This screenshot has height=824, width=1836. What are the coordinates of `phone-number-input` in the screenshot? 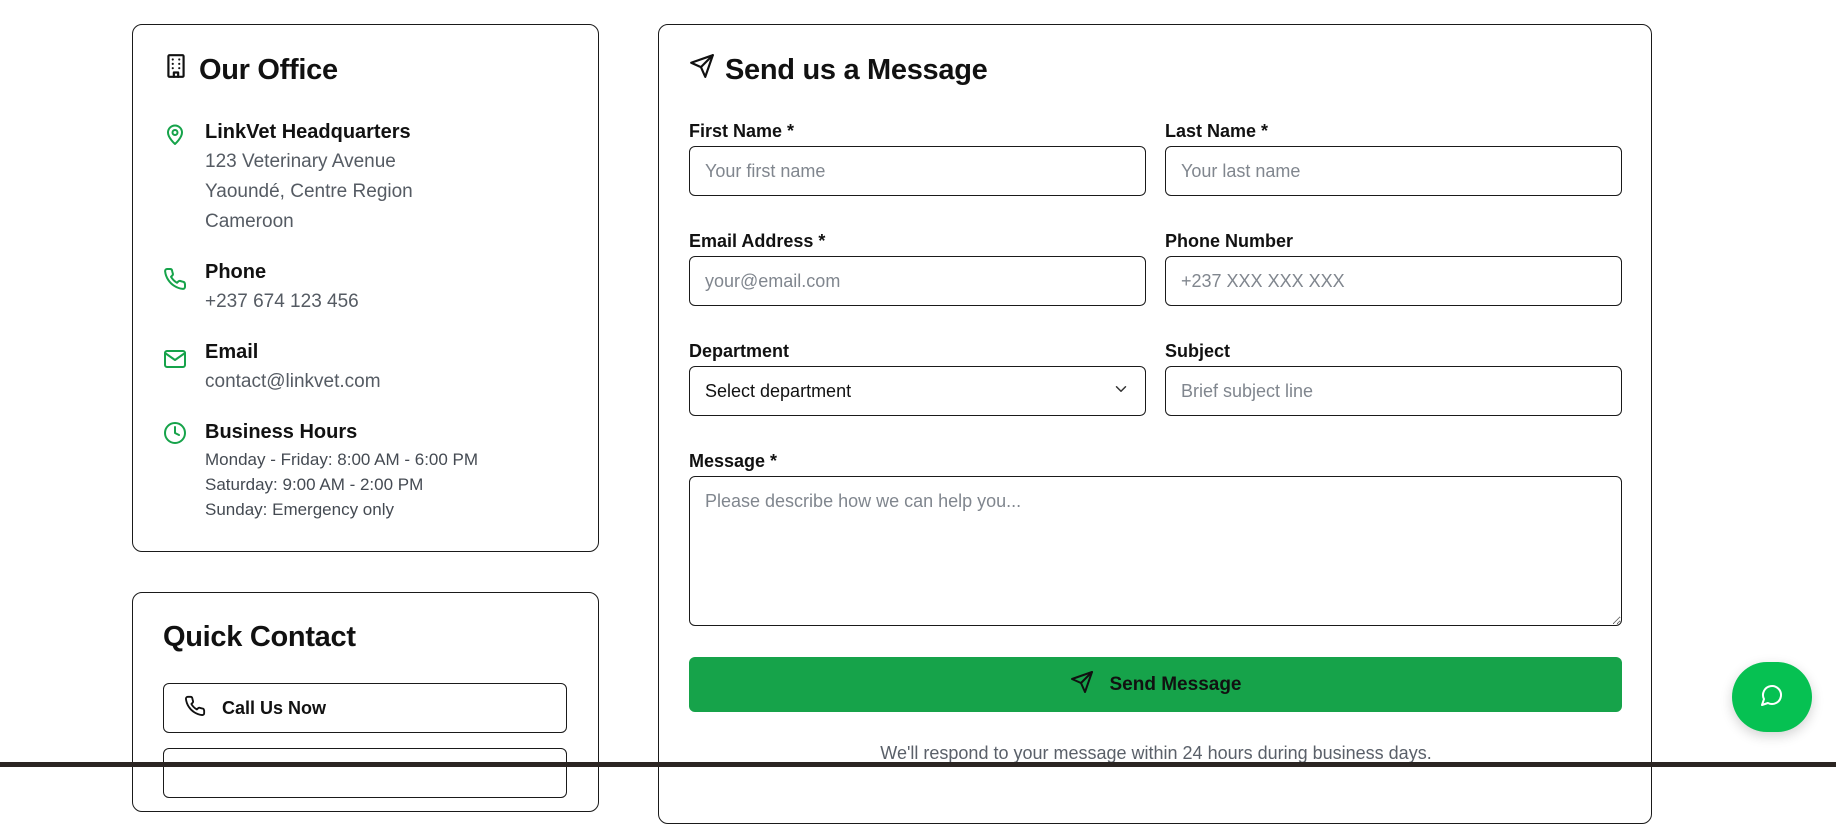 It's located at (1393, 281).